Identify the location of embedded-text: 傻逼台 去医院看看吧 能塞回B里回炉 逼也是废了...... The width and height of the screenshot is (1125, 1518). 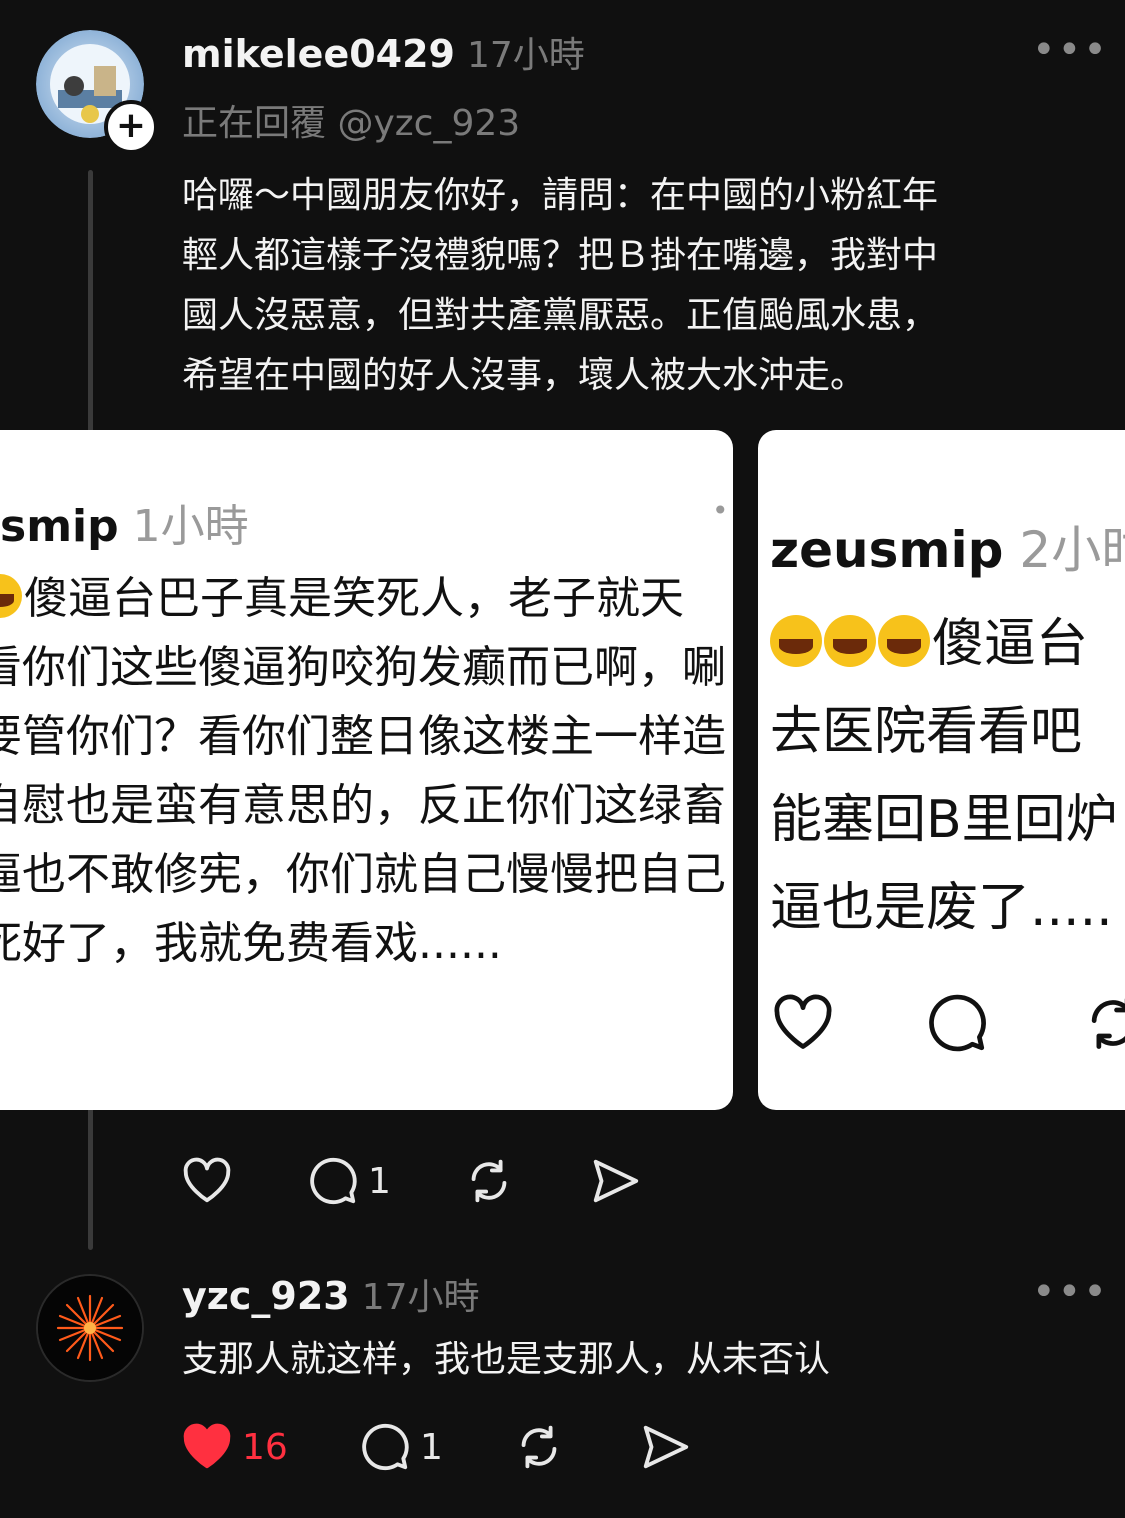
(944, 776).